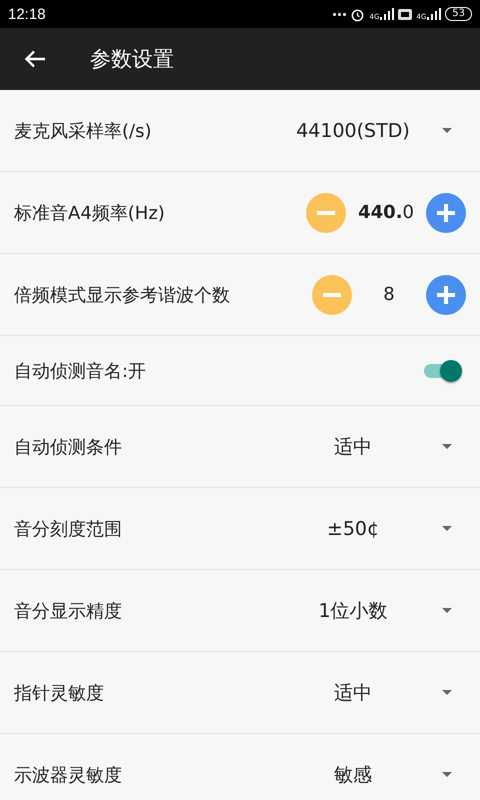 The width and height of the screenshot is (480, 800). Describe the element at coordinates (358, 14) in the screenshot. I see `alarm-icon` at that location.